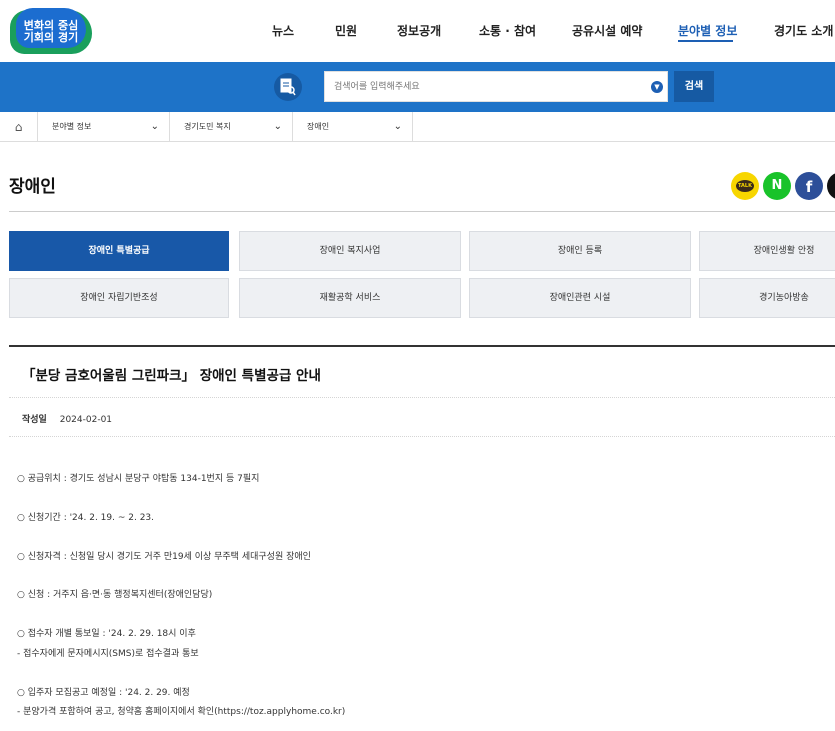 This screenshot has height=731, width=835. I want to click on article-top-border, so click(422, 346).